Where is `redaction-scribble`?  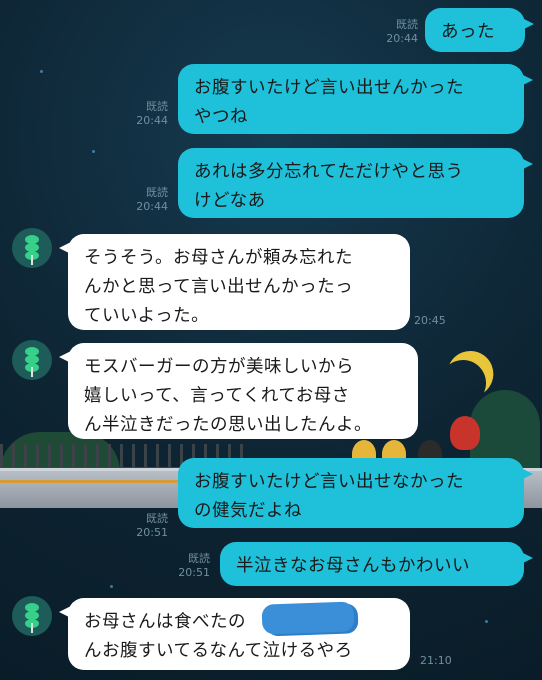
redaction-scribble is located at coordinates (308, 618).